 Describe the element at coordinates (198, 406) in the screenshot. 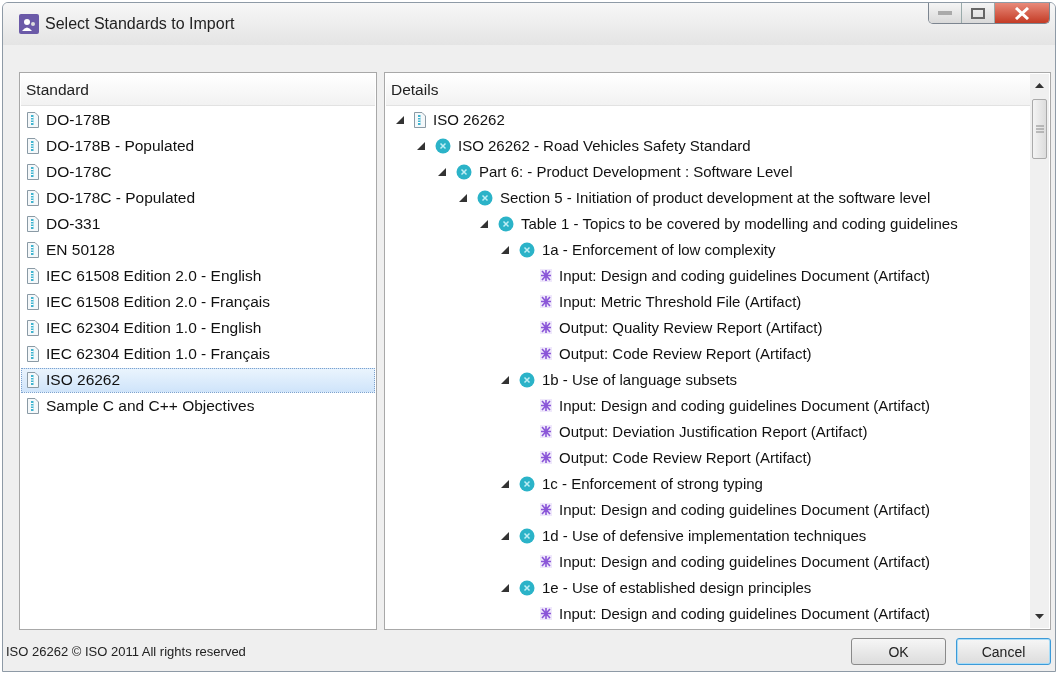

I see `list-item: Sample C and C++ Objectives` at that location.